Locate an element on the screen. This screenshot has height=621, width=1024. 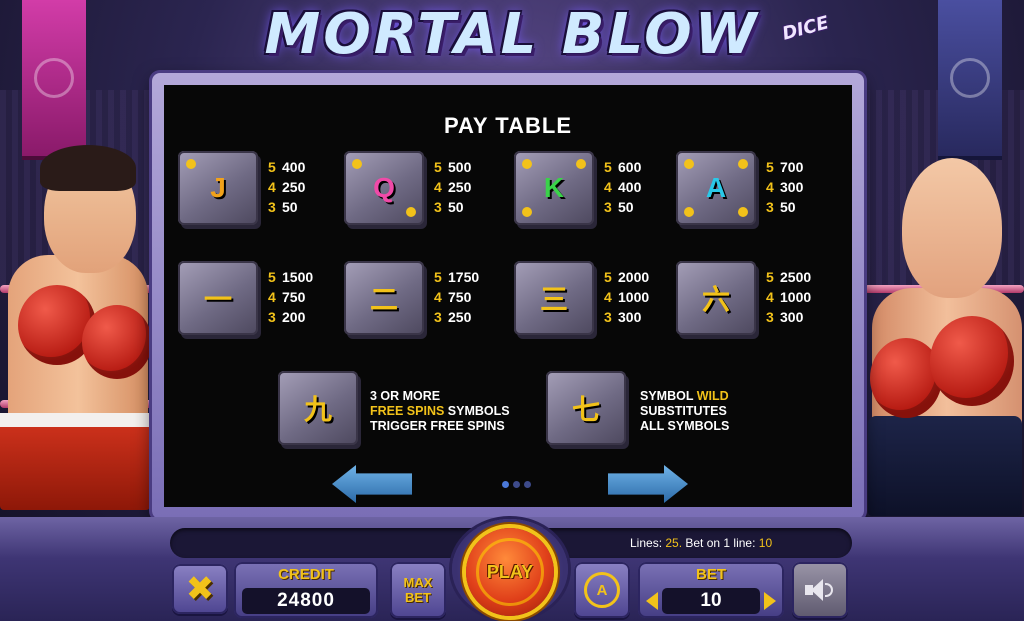
symbol-a-icon: A is located at coordinates (716, 187).